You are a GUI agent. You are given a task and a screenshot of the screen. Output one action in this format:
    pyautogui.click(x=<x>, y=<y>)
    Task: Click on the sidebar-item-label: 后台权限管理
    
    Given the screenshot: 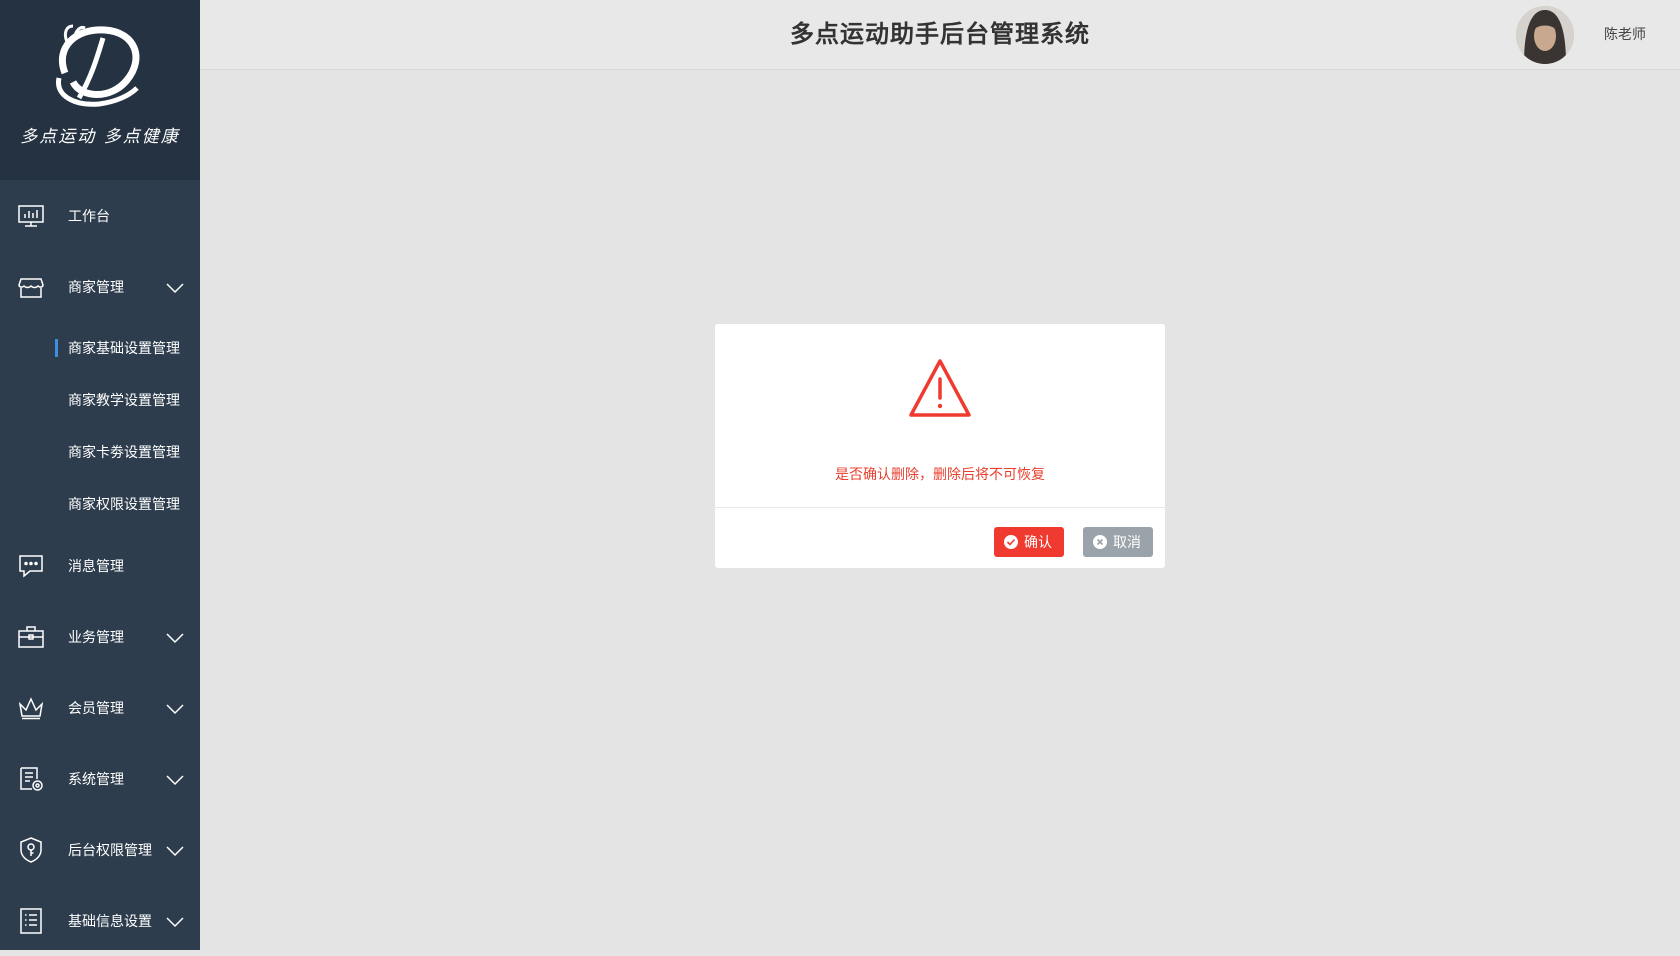 What is the action you would take?
    pyautogui.click(x=110, y=849)
    